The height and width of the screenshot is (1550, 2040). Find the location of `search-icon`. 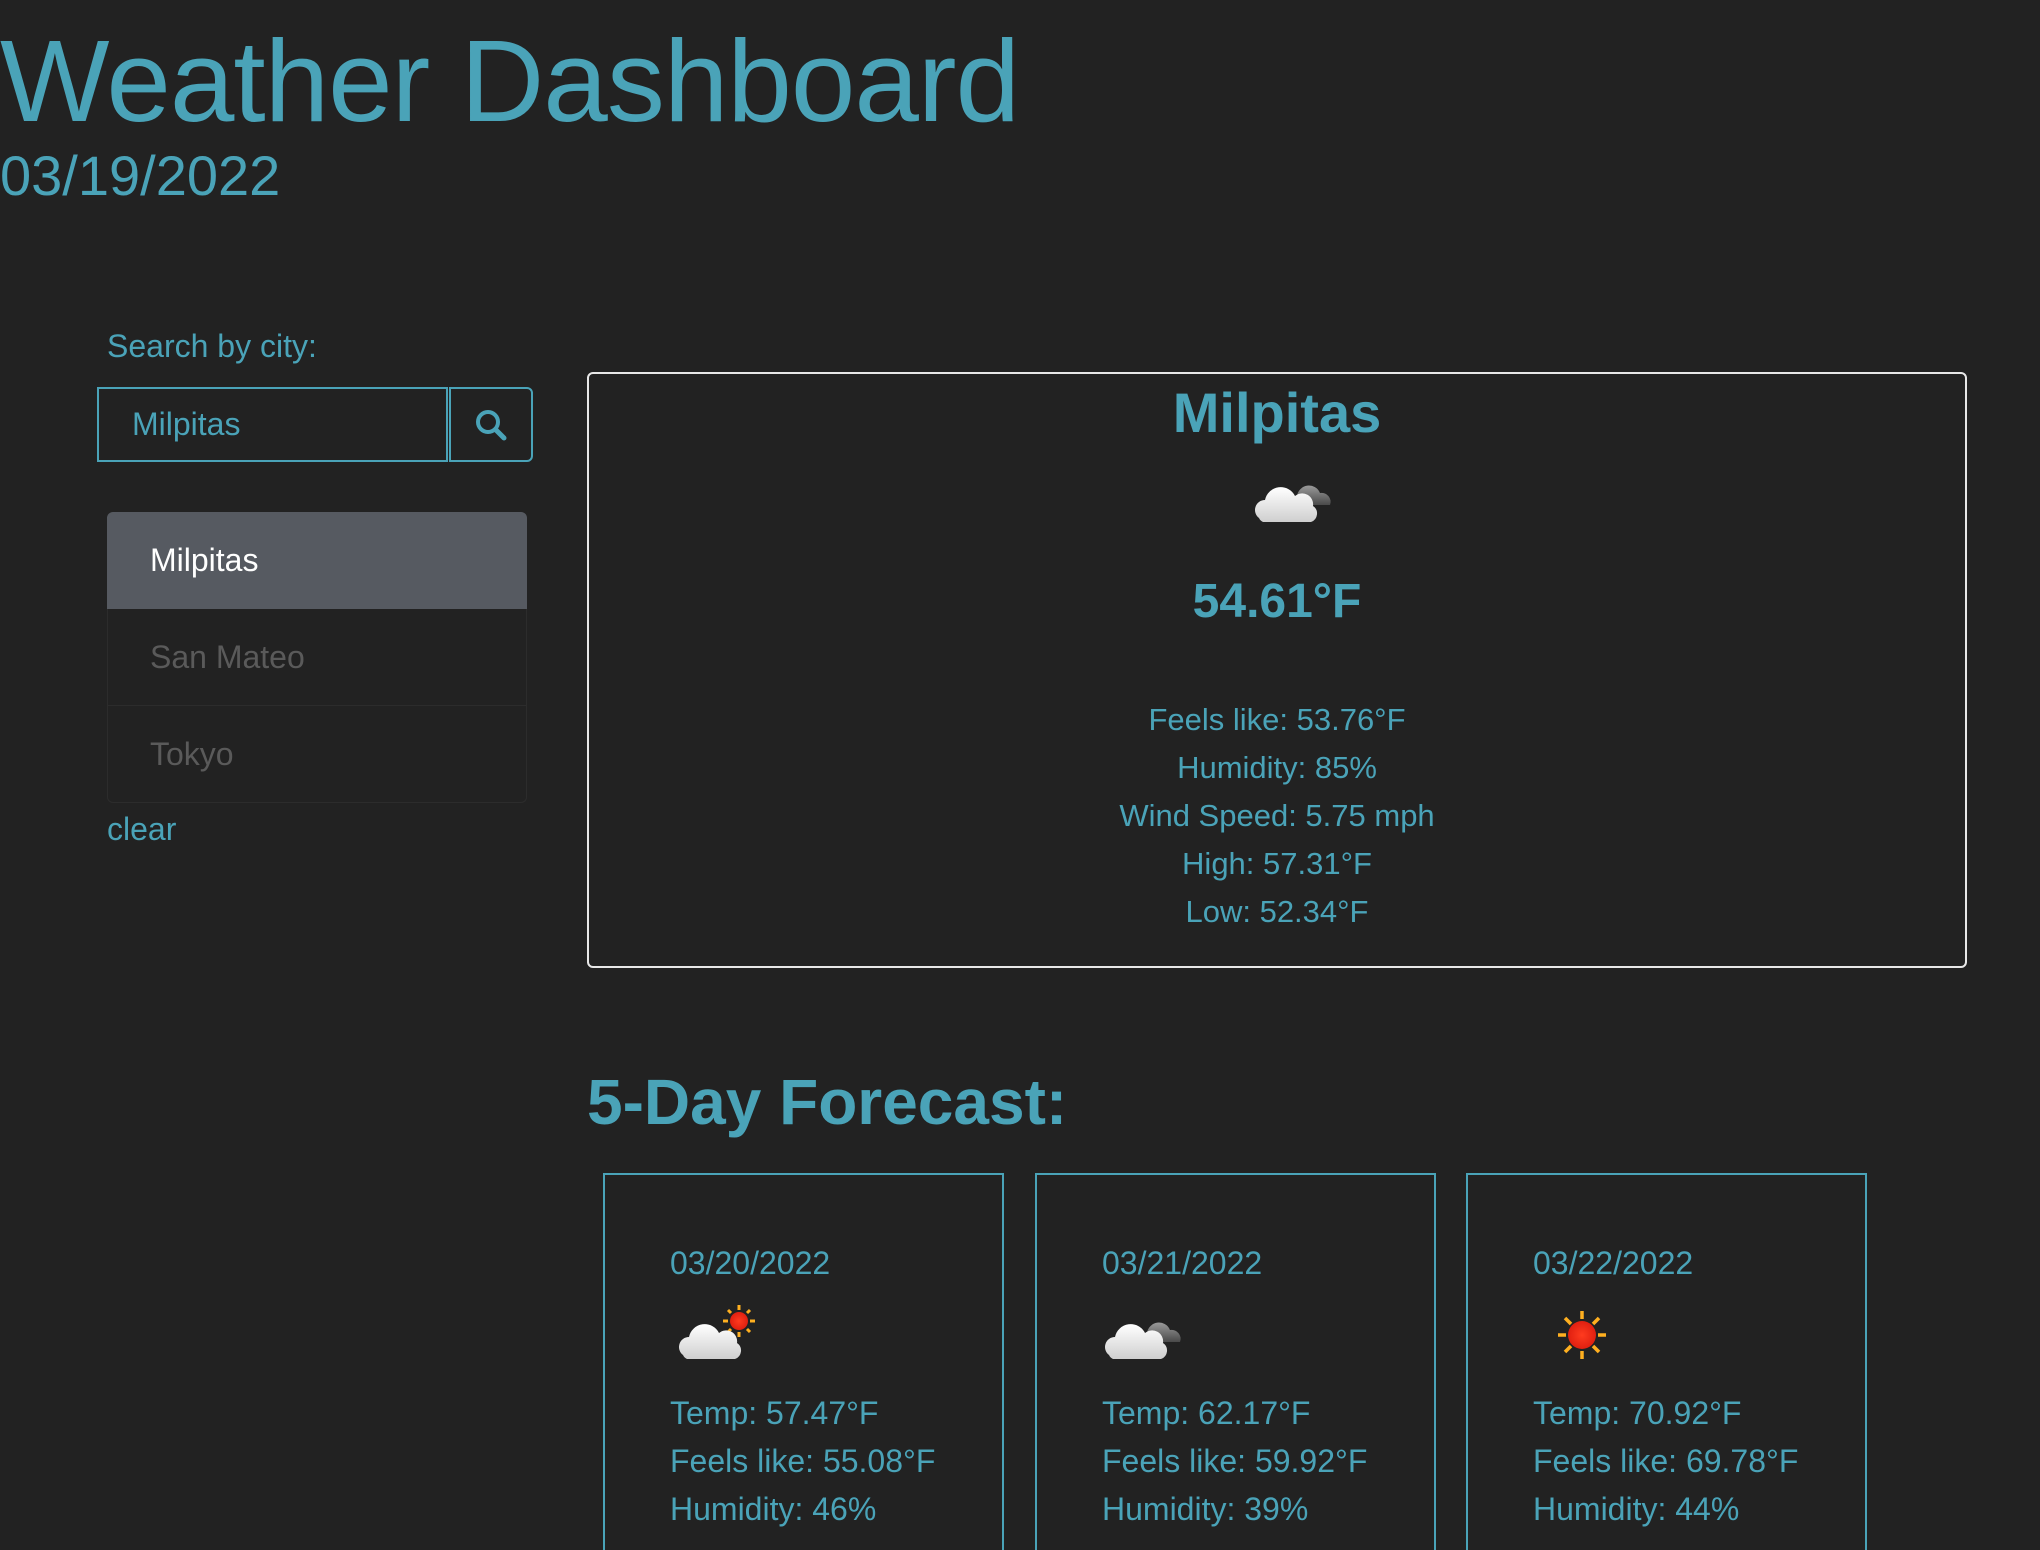

search-icon is located at coordinates (491, 424).